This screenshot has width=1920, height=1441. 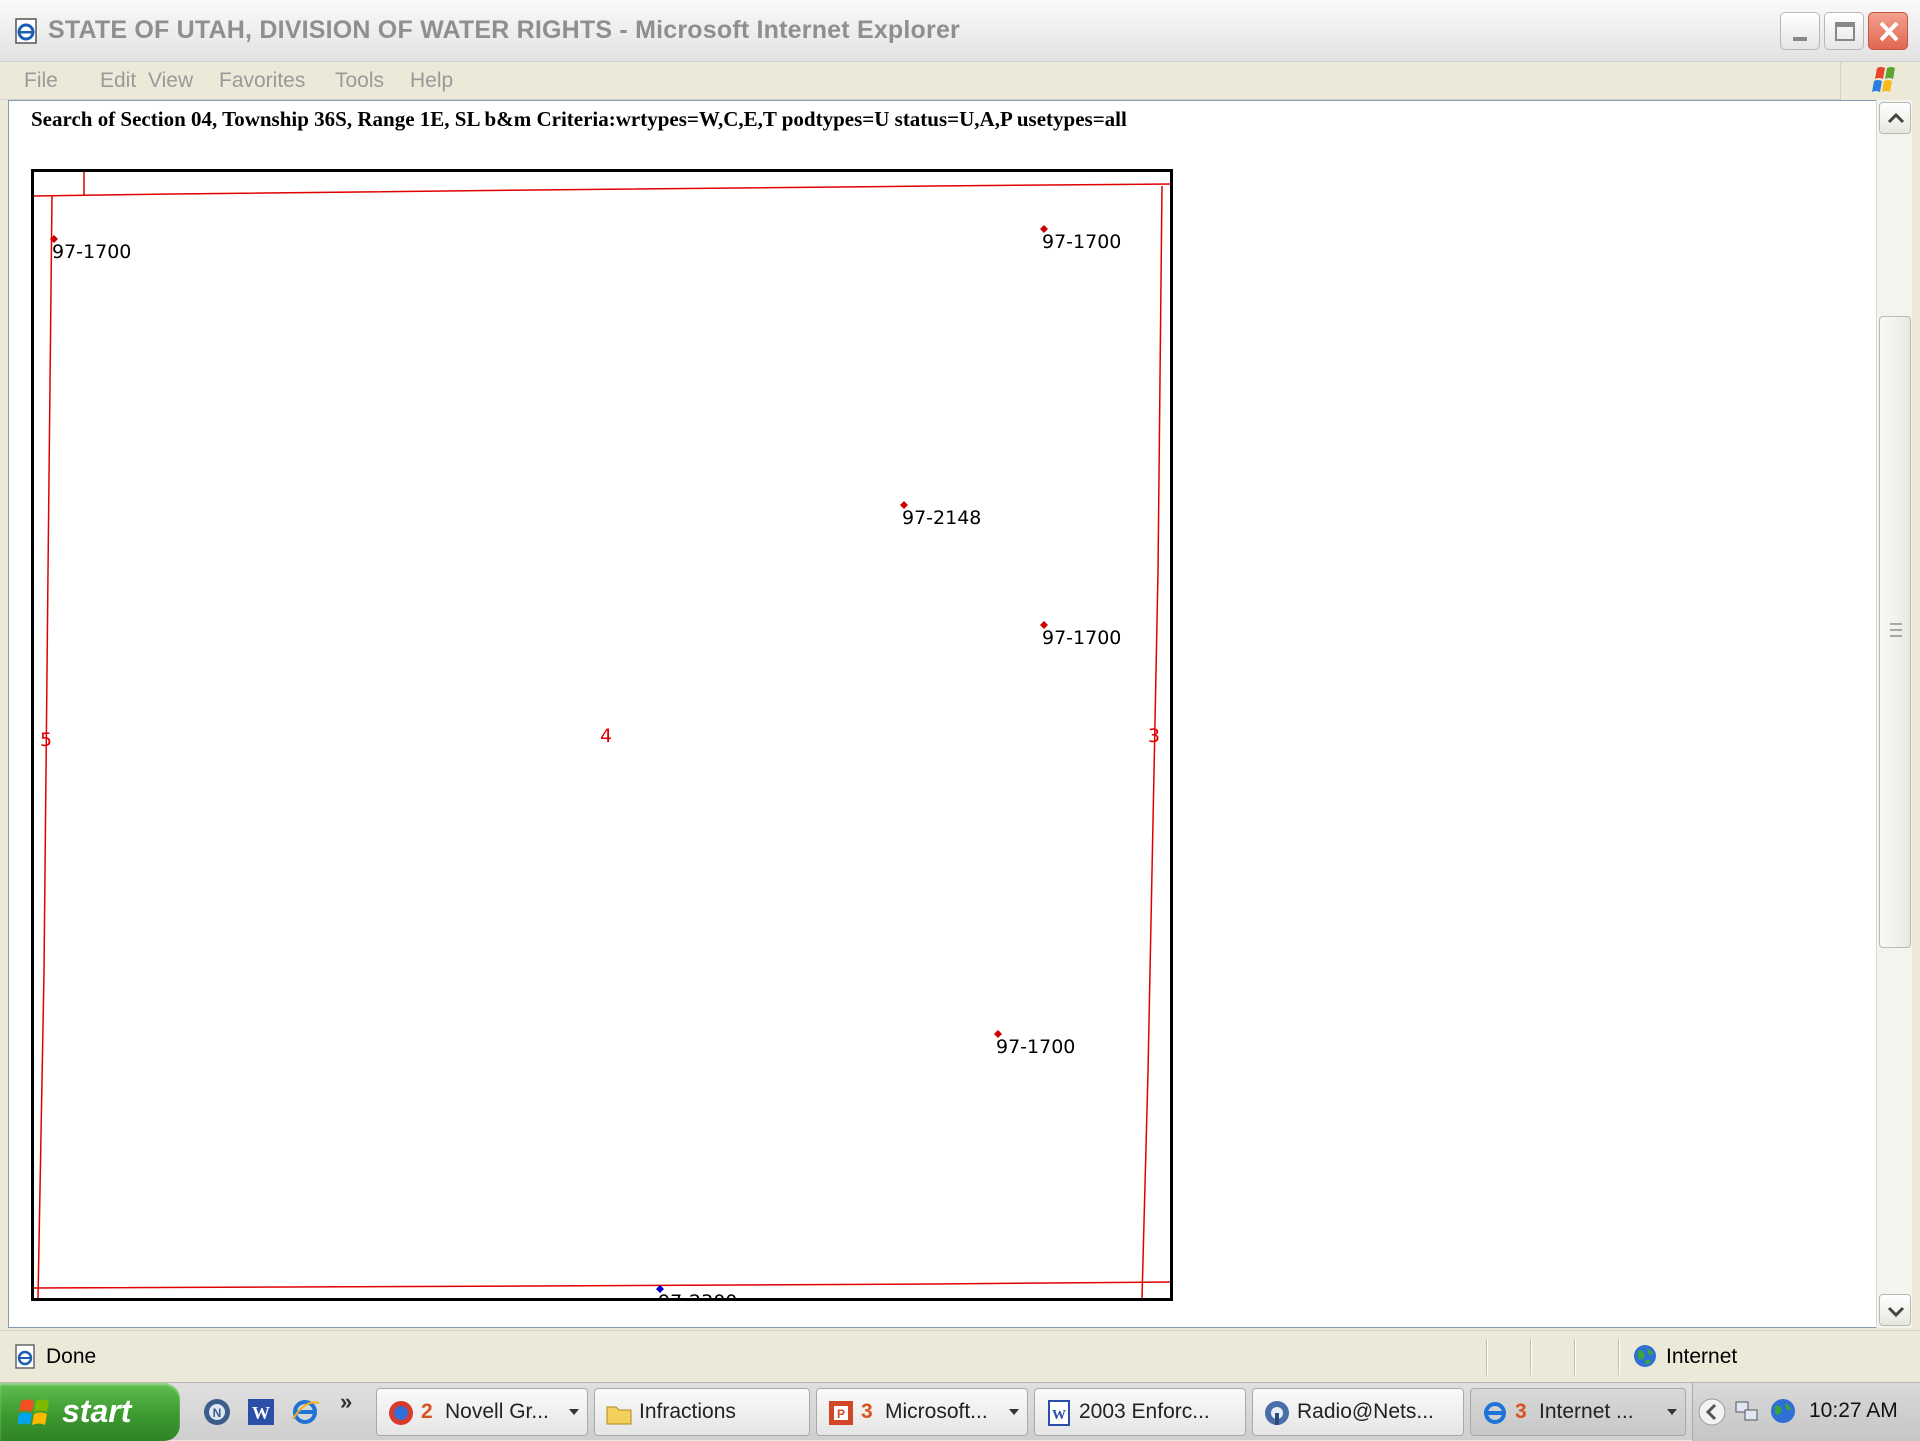 What do you see at coordinates (33, 1412) in the screenshot?
I see `windows-flag-icon` at bounding box center [33, 1412].